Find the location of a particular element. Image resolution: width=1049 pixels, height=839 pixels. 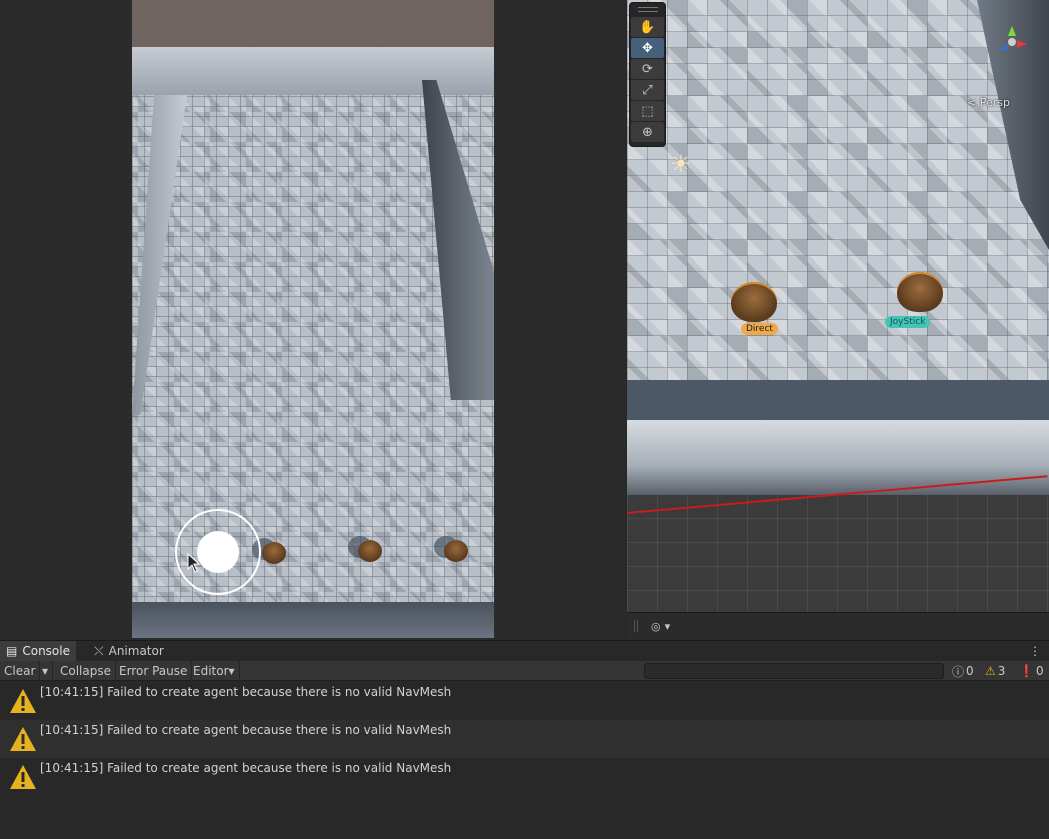

scale-icon: ⤢ is located at coordinates (647, 90).